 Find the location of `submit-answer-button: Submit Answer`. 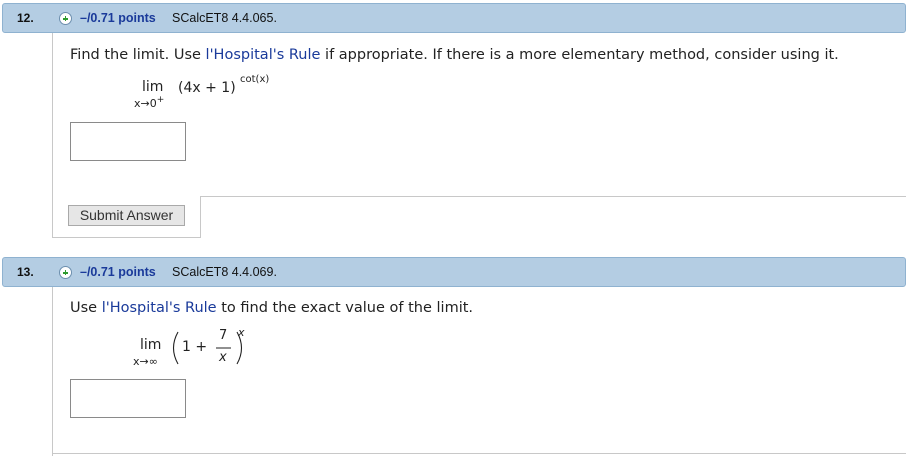

submit-answer-button: Submit Answer is located at coordinates (126, 215).